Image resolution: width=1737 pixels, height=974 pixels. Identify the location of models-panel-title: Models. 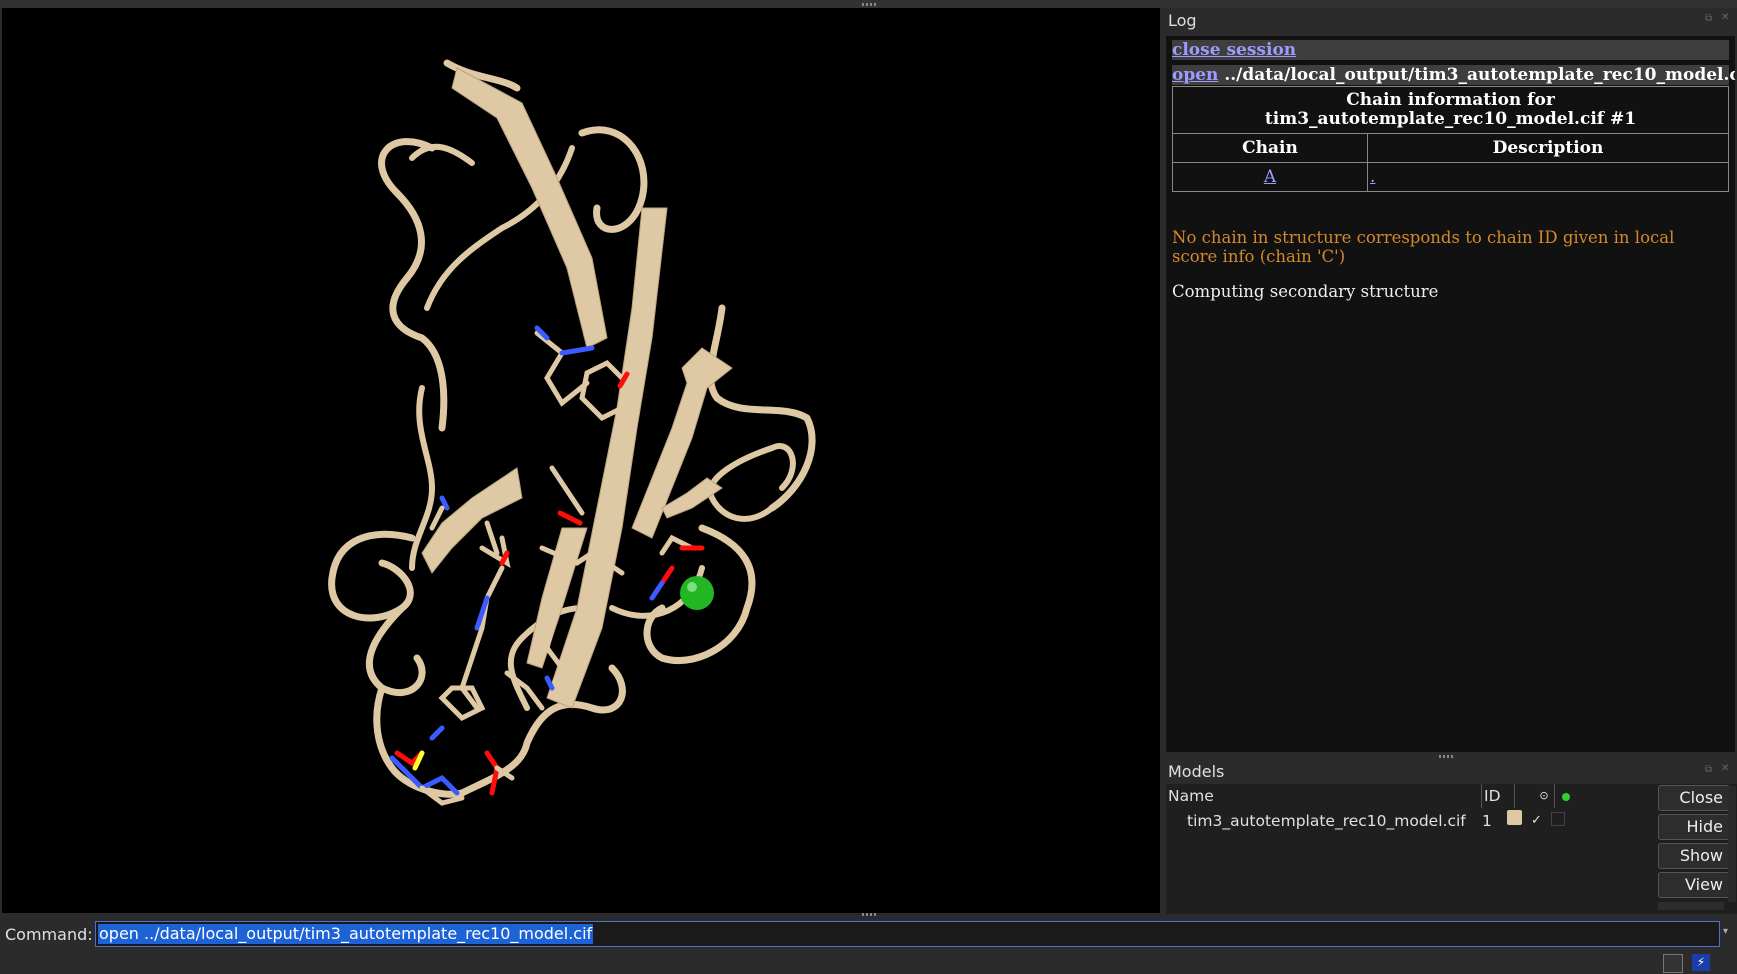
(1196, 771).